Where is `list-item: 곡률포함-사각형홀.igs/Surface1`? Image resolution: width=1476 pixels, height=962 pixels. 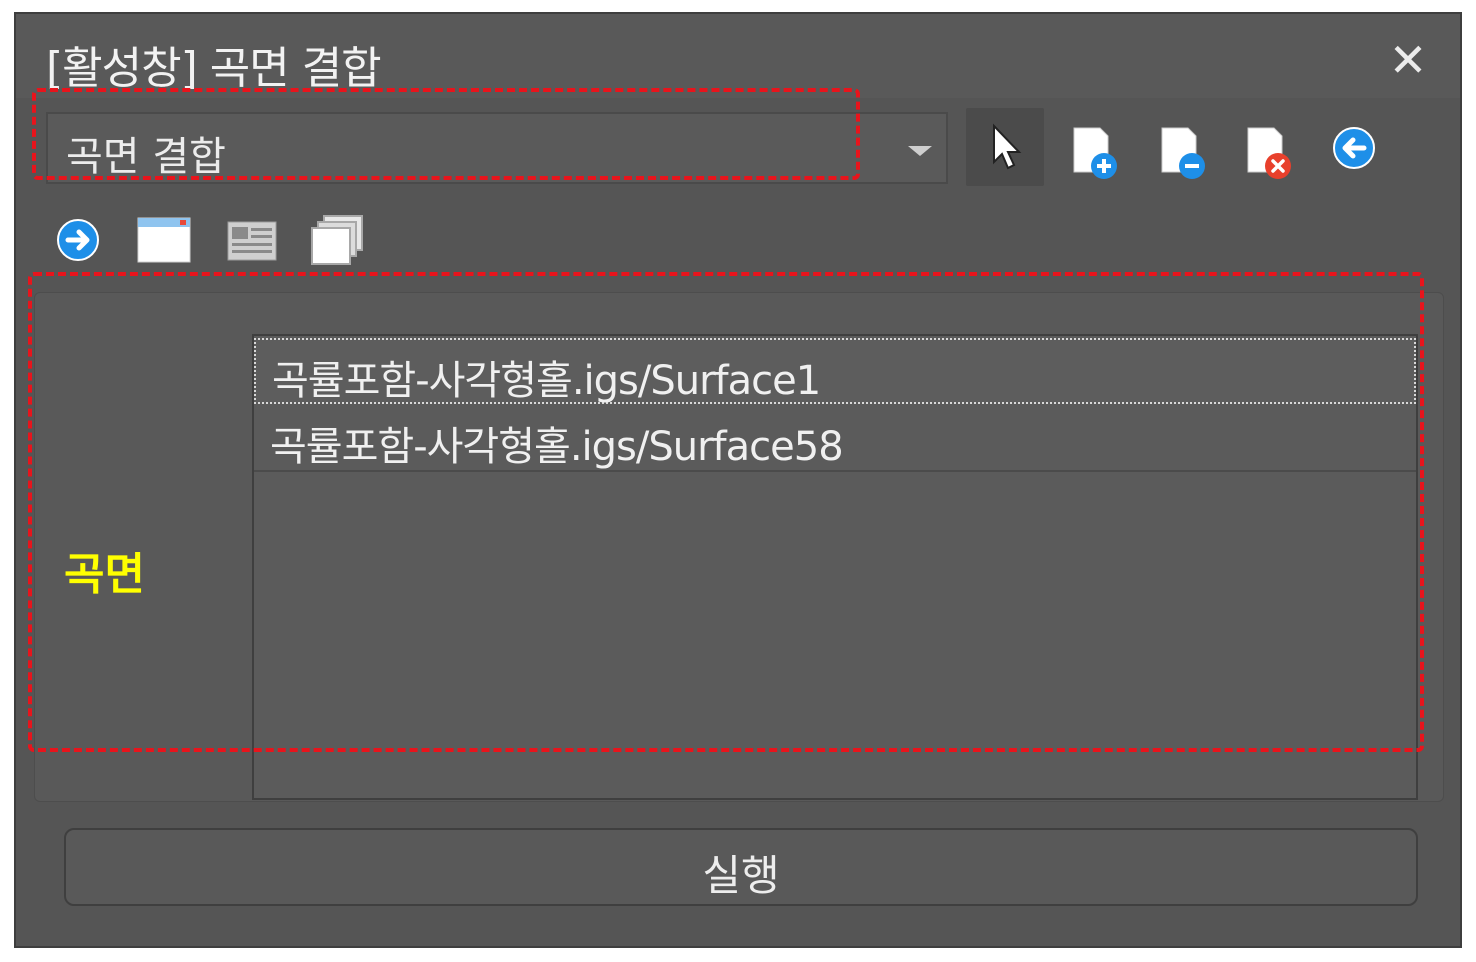
list-item: 곡률포함-사각형홀.igs/Surface1 is located at coordinates (835, 371).